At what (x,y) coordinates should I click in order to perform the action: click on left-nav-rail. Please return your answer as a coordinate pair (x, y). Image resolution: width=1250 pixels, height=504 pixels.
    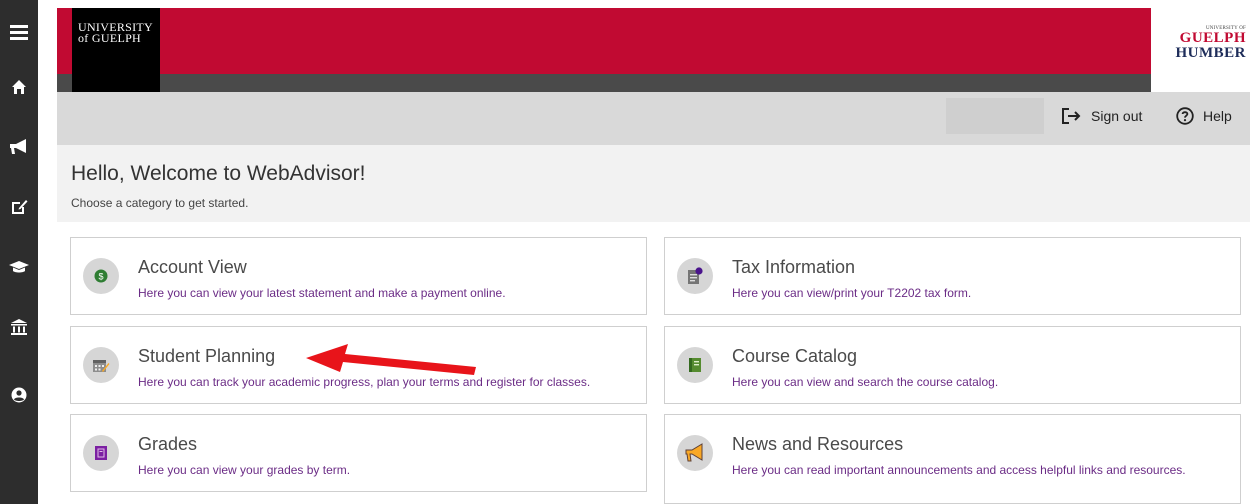
    Looking at the image, I should click on (19, 252).